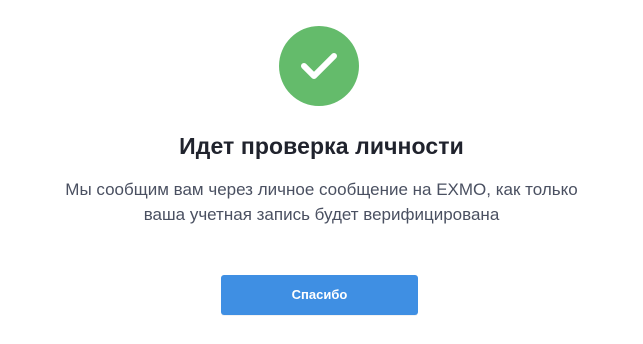  I want to click on check-icon, so click(319, 66).